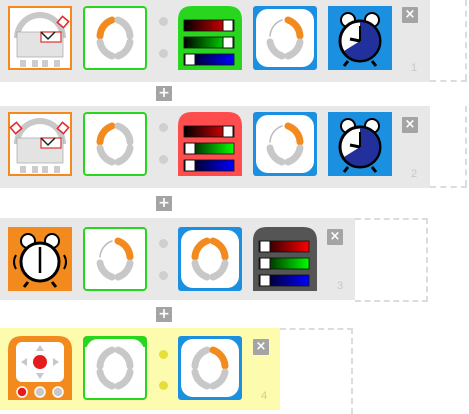 The image size is (469, 414). I want to click on row-number: 1, so click(414, 68).